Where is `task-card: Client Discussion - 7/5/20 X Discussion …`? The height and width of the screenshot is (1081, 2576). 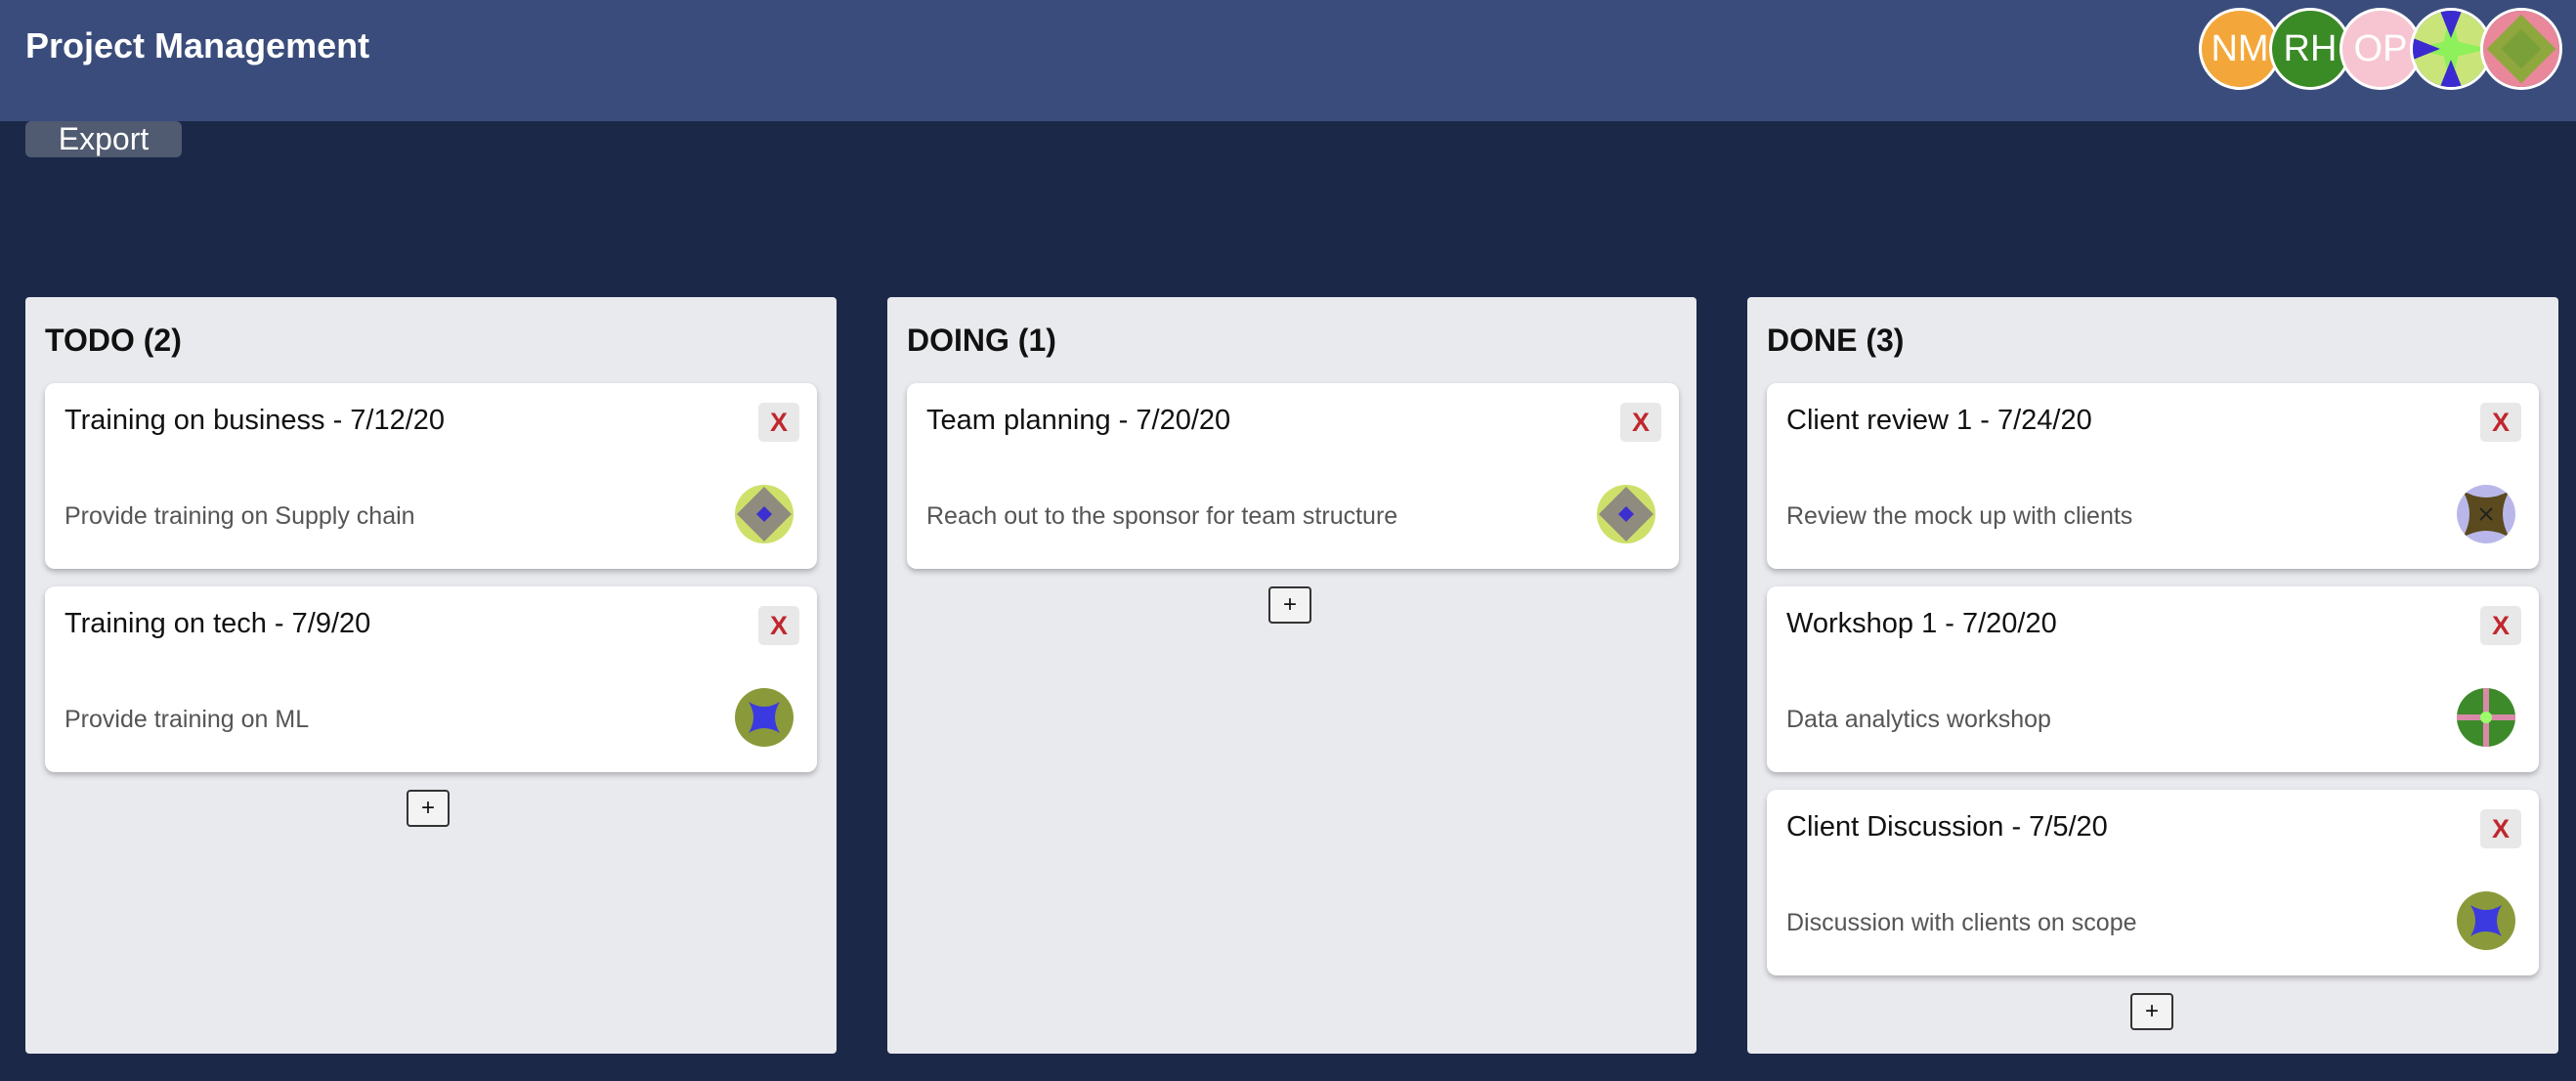
task-card: Client Discussion - 7/5/20 X Discussion … is located at coordinates (2153, 882).